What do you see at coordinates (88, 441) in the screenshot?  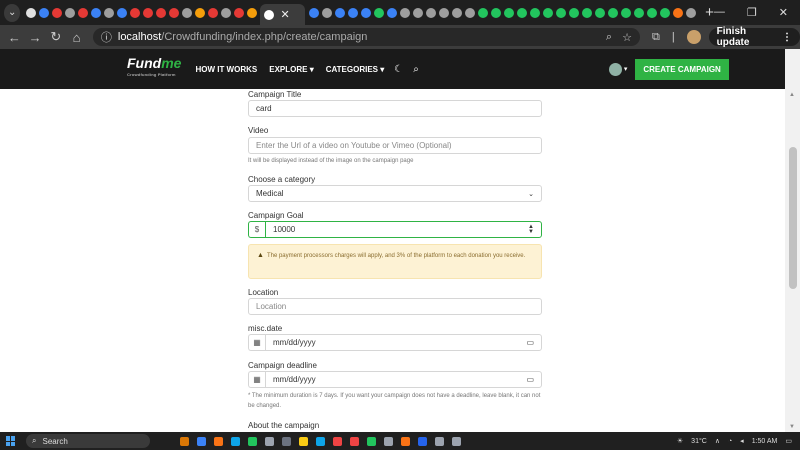 I see `taskbar-search: ⌕ Search` at bounding box center [88, 441].